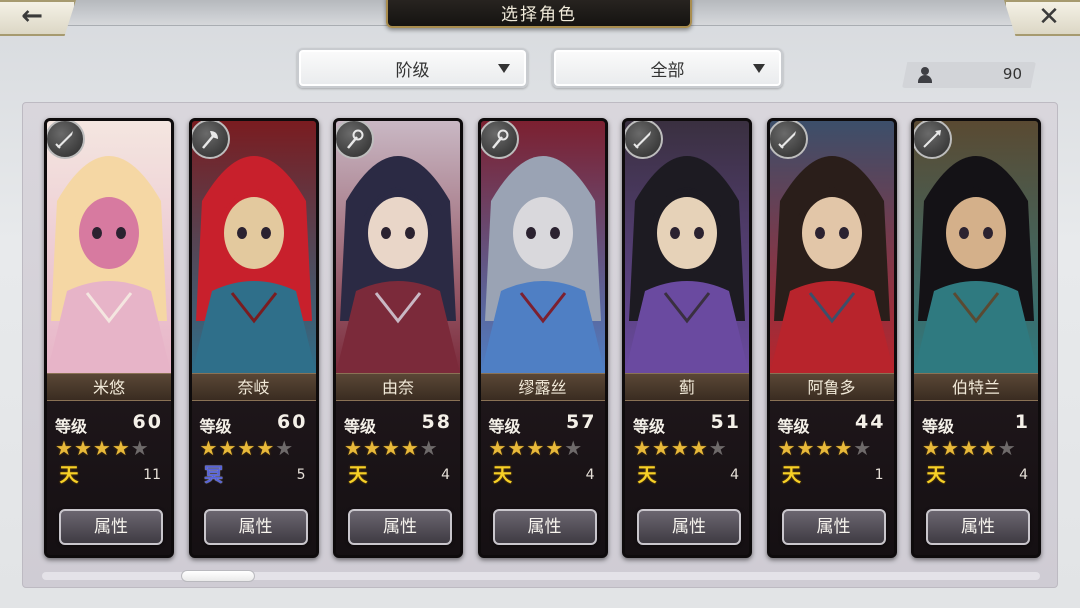 The image size is (1080, 608). I want to click on close-button: ✕, so click(1042, 18).